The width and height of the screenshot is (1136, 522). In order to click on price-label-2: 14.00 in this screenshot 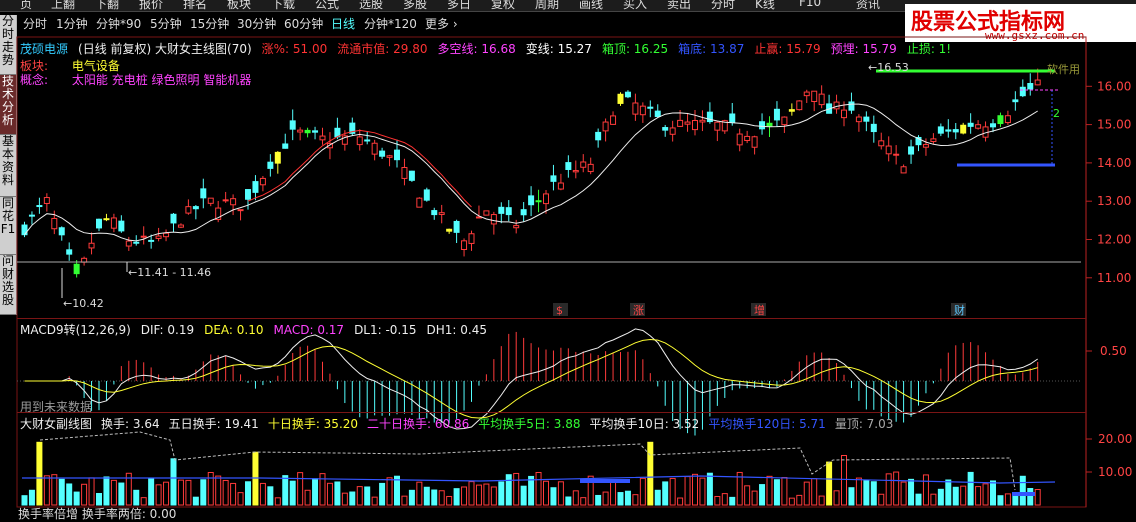, I will do `click(1114, 163)`.